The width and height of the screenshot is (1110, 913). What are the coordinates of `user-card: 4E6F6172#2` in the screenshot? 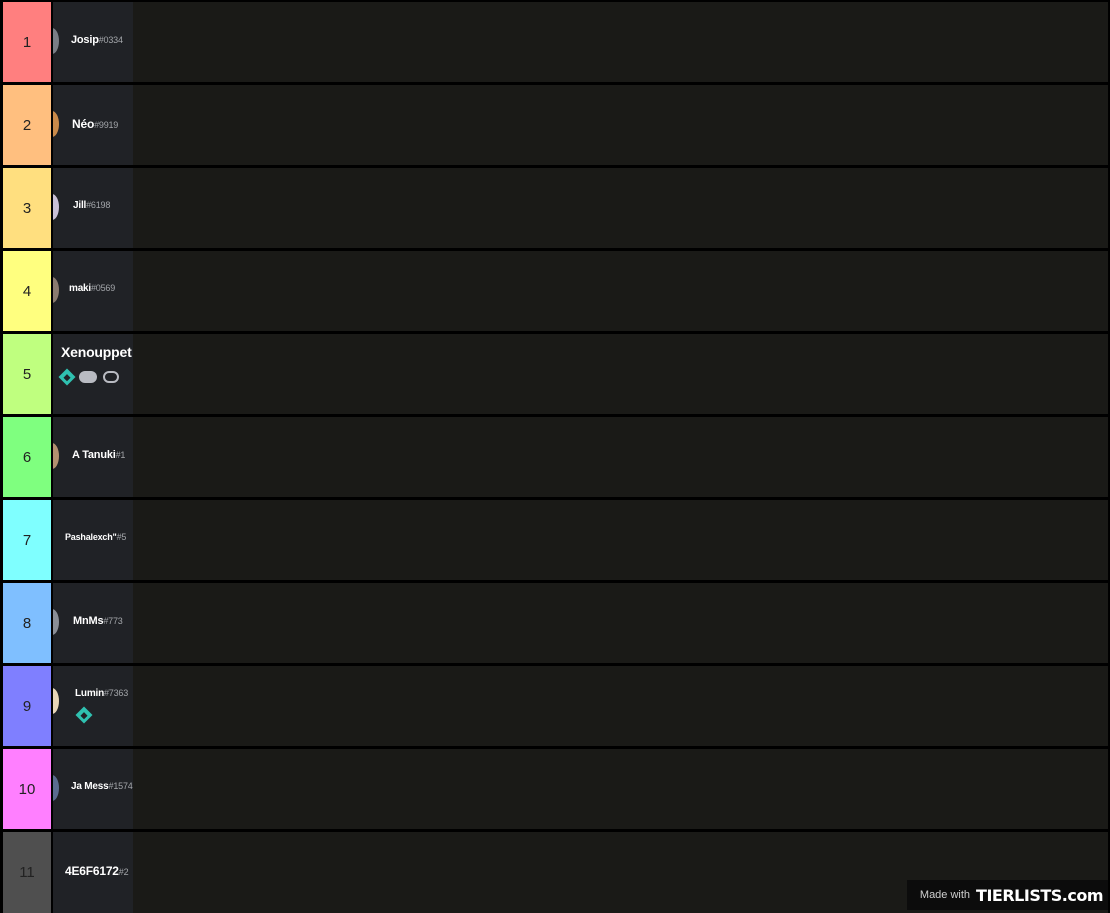 It's located at (93, 872).